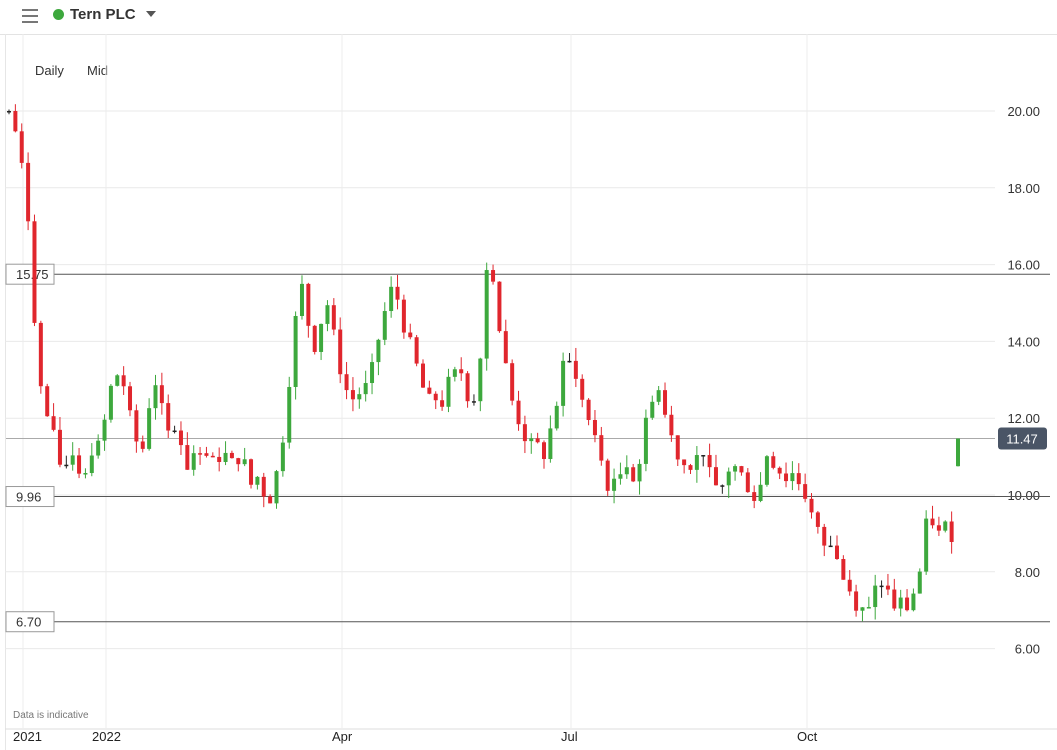 This screenshot has height=750, width=1057. What do you see at coordinates (1027, 572) in the screenshot?
I see `y-tick-label: 8.00` at bounding box center [1027, 572].